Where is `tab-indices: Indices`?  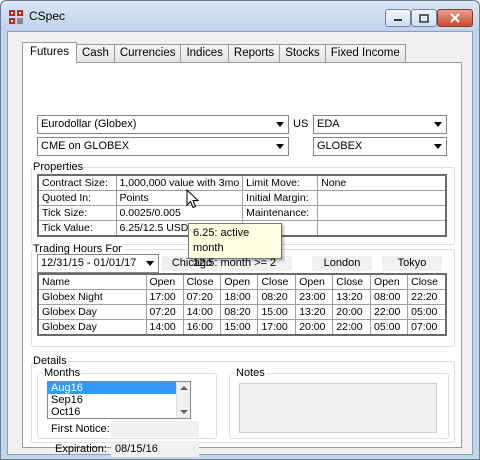
tab-indices: Indices is located at coordinates (204, 53).